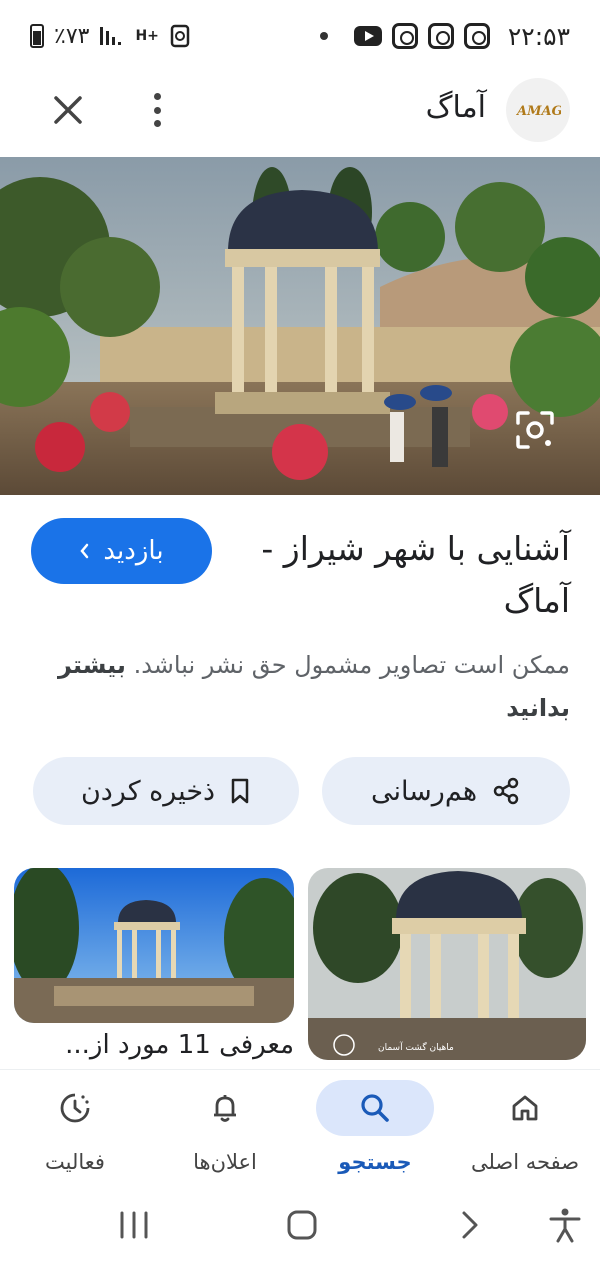  I want to click on share-button: هم‌رسانی, so click(446, 791).